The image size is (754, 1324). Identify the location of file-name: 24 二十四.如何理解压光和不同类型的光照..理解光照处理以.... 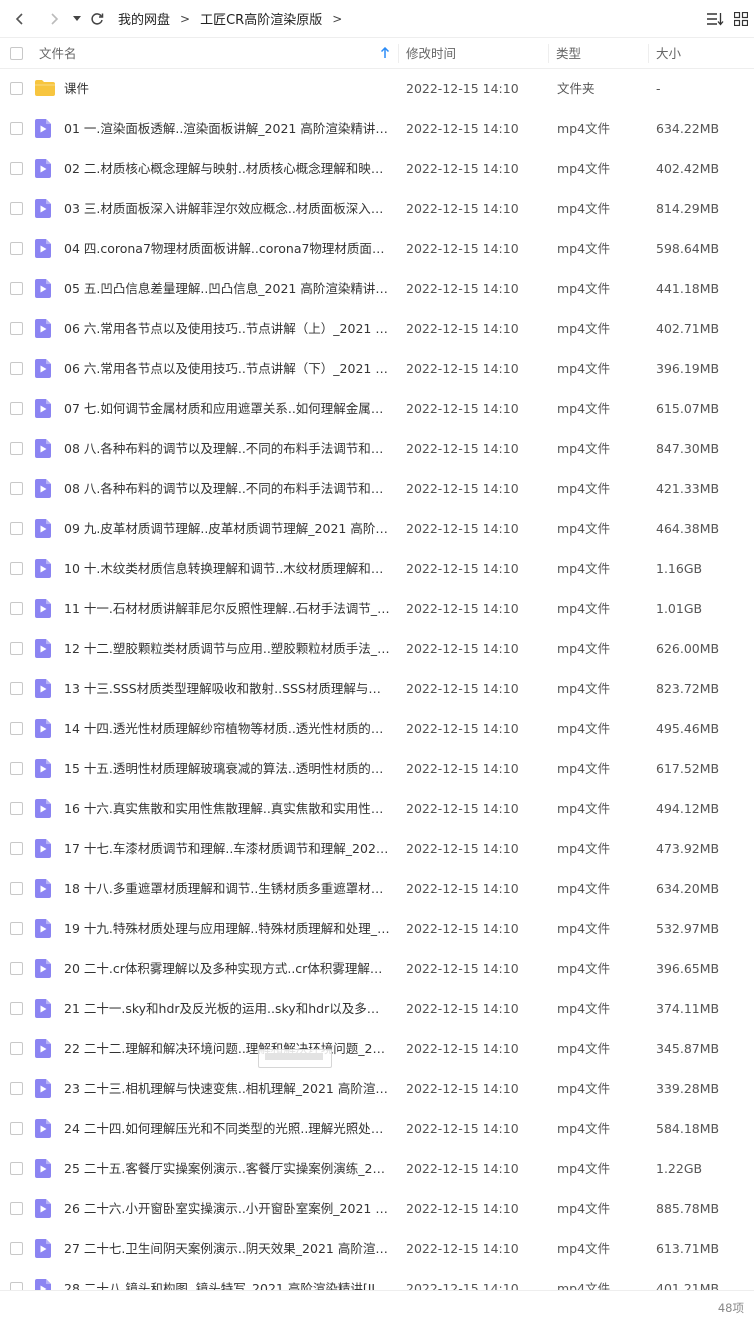
(227, 1128).